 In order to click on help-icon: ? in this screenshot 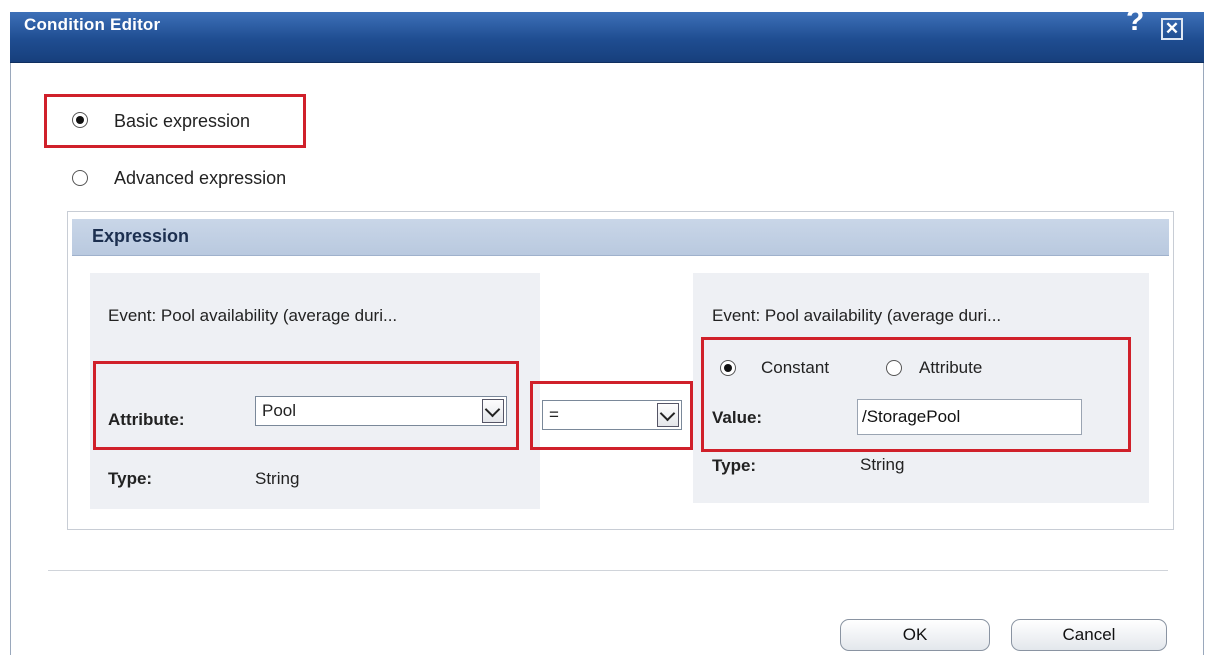, I will do `click(1135, 21)`.